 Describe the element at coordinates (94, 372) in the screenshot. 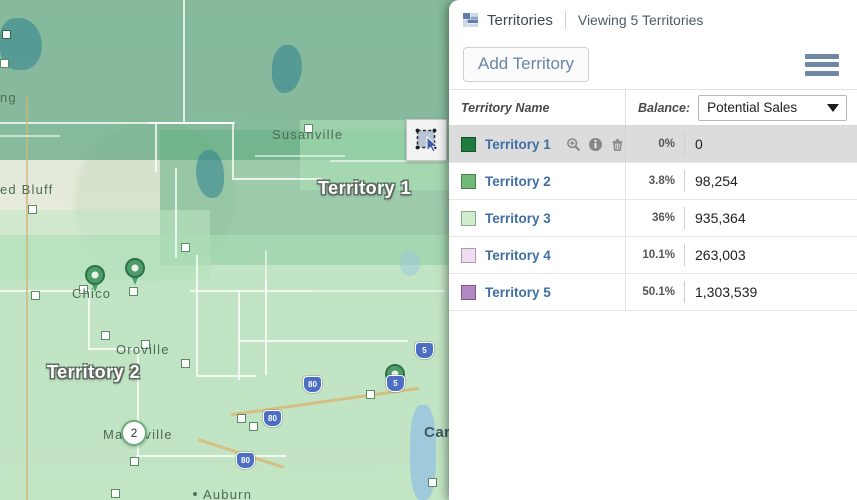

I see `map-territory-label-2: Territory 2` at that location.